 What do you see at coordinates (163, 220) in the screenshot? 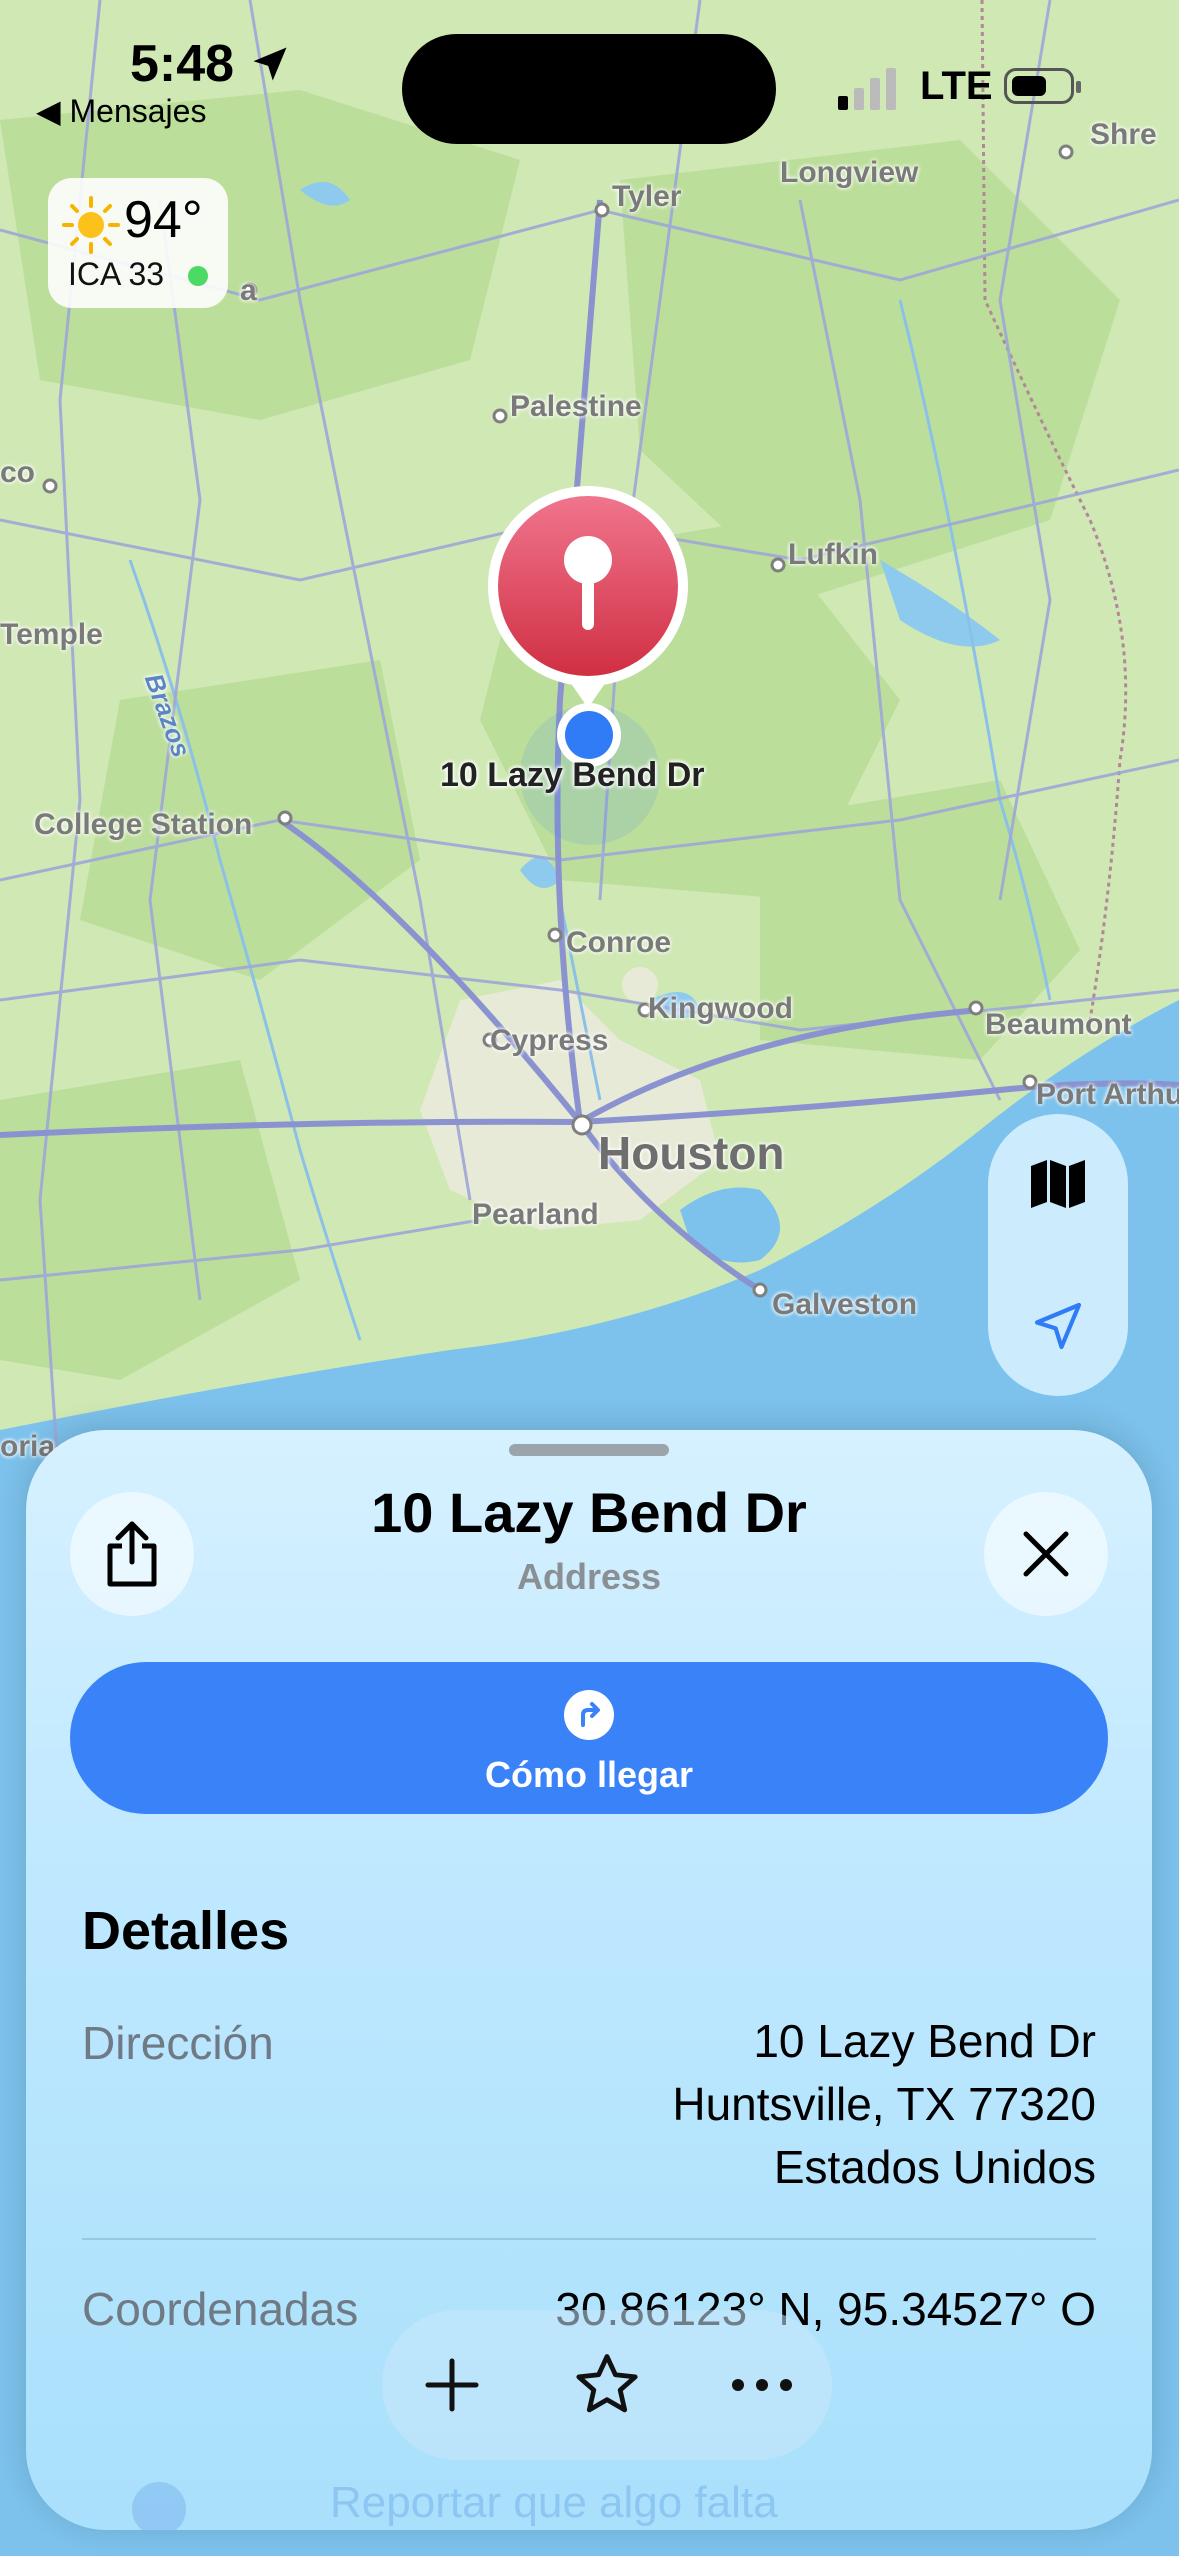
I see `weather-temperature: 94°` at bounding box center [163, 220].